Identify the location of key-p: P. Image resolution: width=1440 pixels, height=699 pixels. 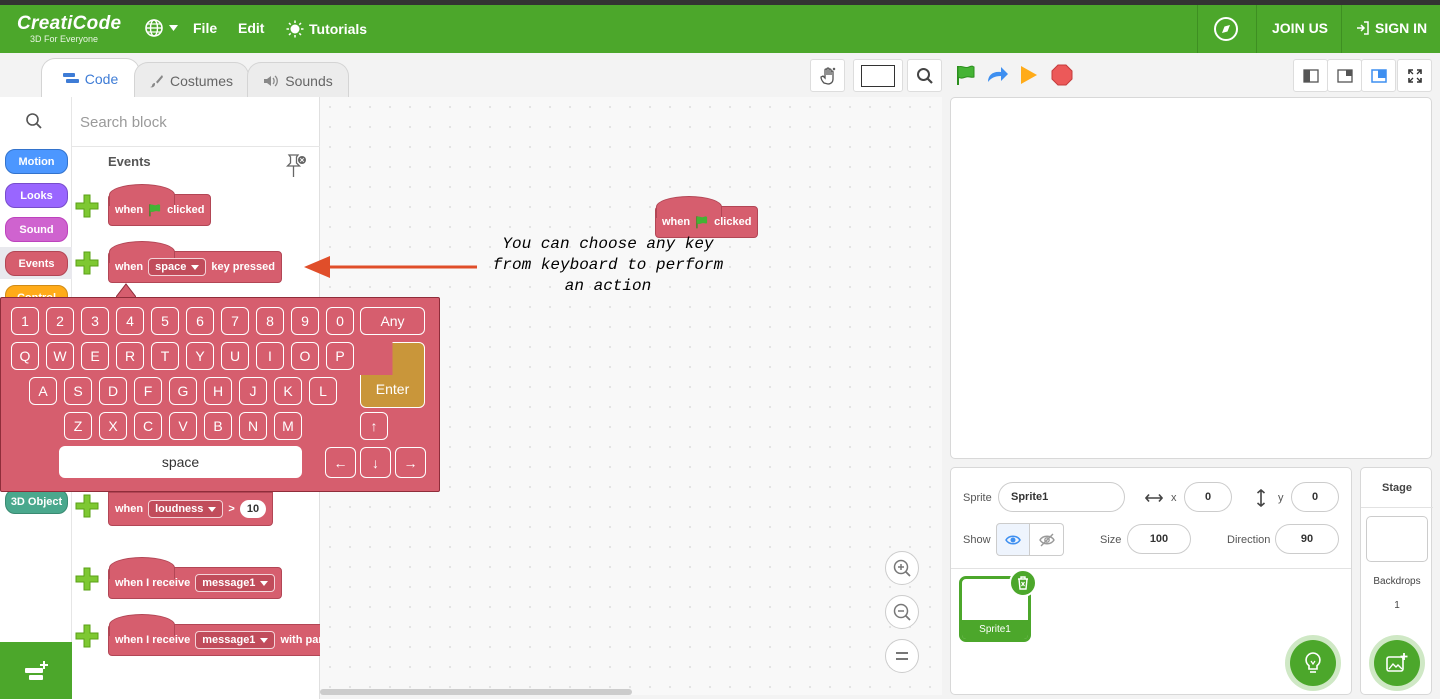
(340, 356).